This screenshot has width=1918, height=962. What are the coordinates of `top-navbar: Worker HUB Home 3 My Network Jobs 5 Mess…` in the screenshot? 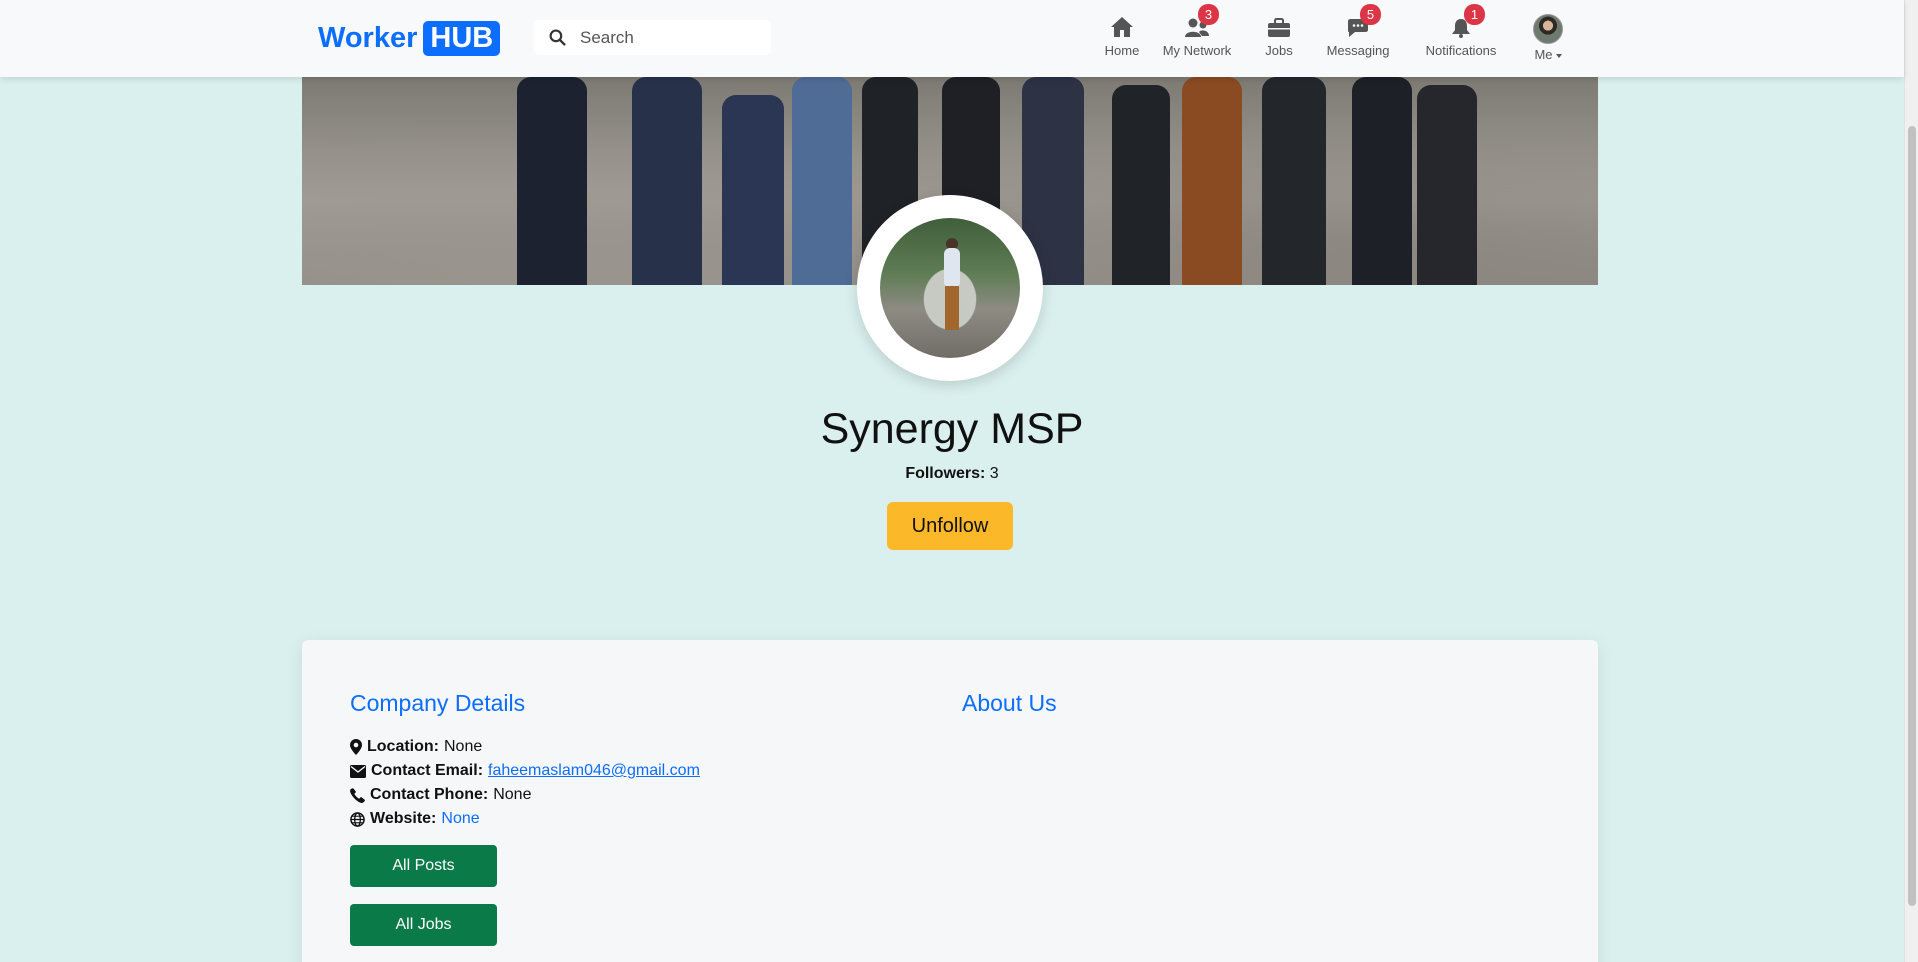 It's located at (952, 38).